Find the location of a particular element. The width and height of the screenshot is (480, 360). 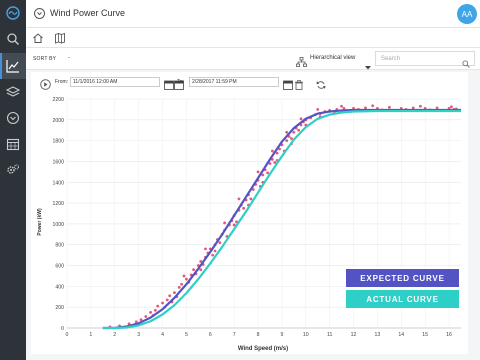

sort-by-select: - is located at coordinates (69, 58).